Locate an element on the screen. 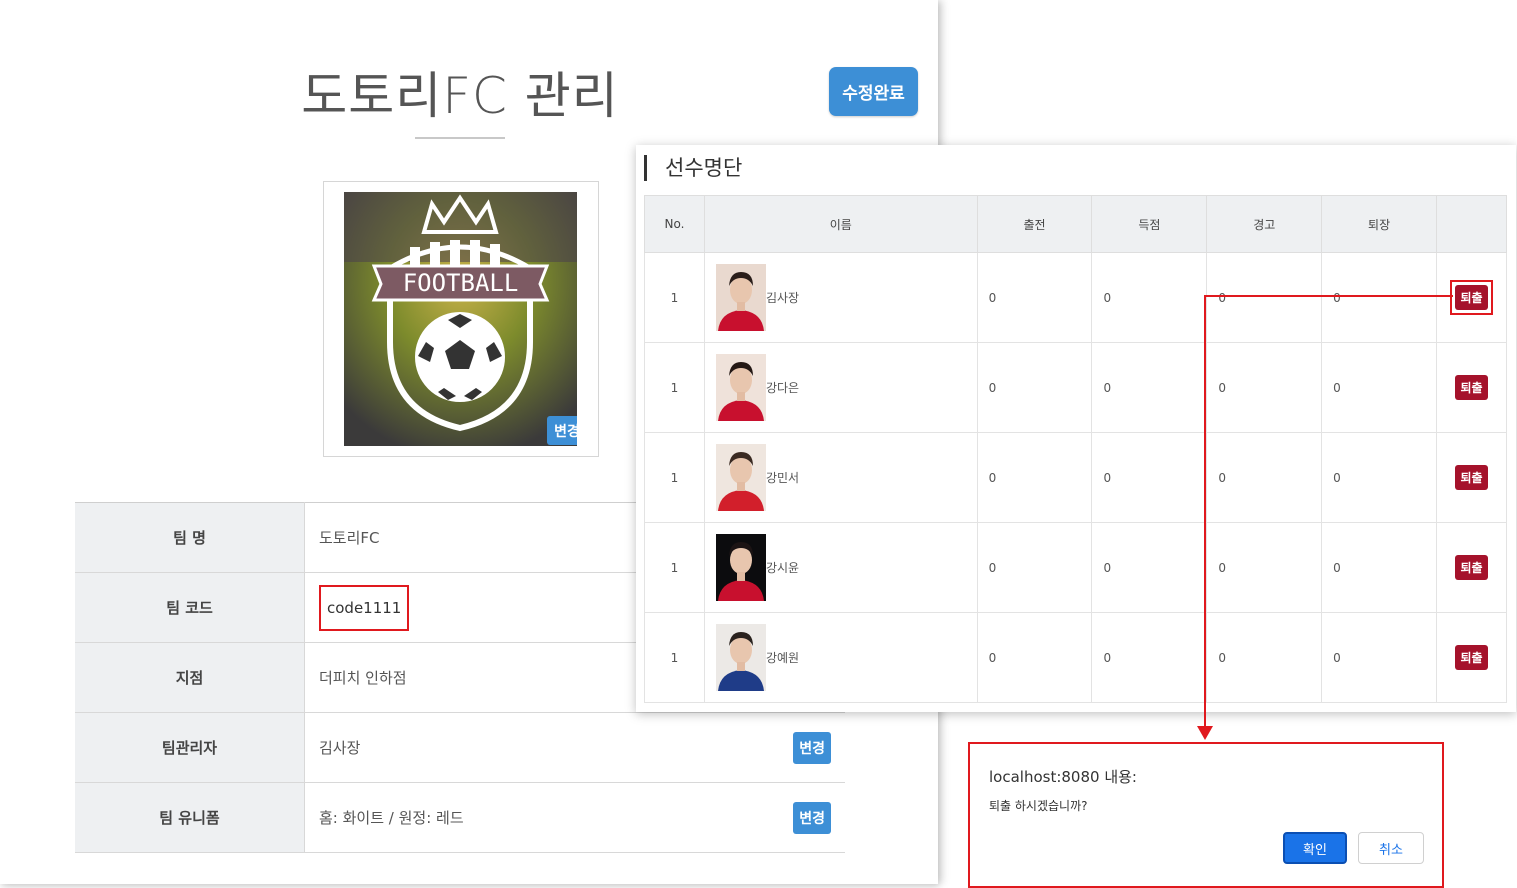 Image resolution: width=1517 pixels, height=888 pixels. confirm-dialog: localhost:8080 내용: 퇴출 하시겠습니까? 확인 취소 is located at coordinates (1206, 815).